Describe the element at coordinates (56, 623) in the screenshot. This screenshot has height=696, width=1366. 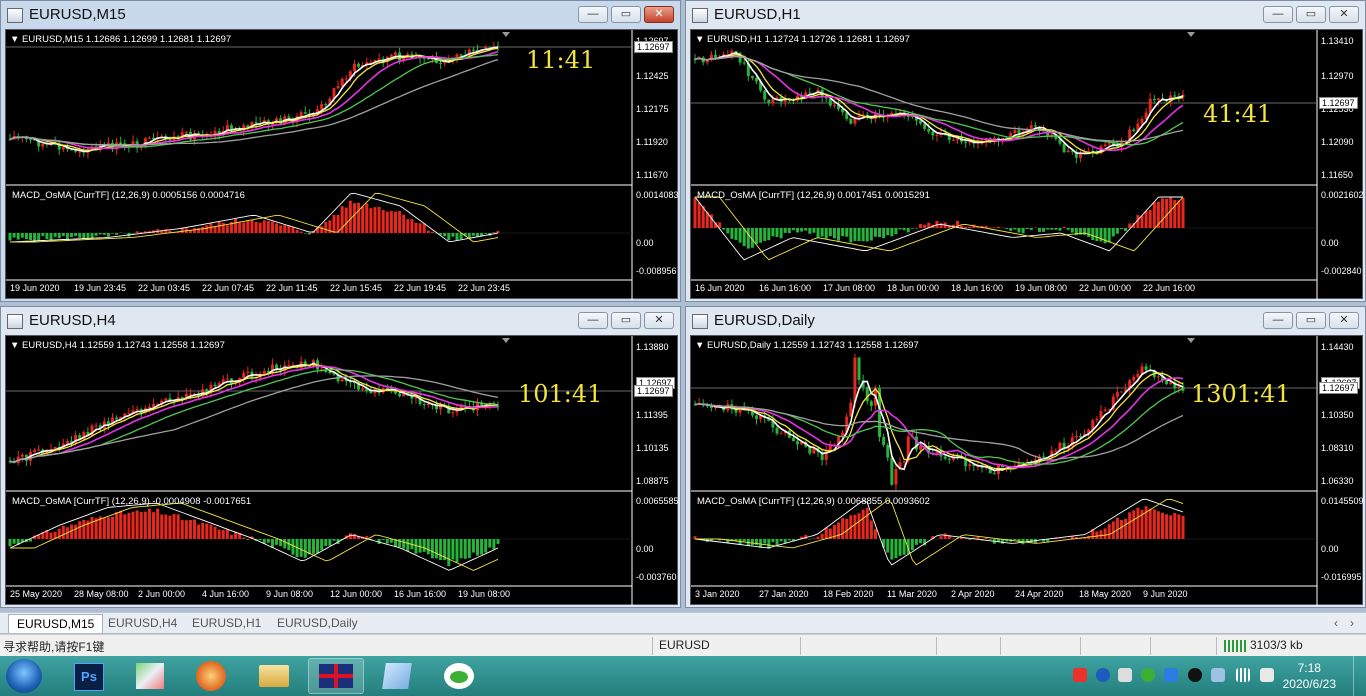
I see `tab-eurusd-m15: EURUSD,M15` at that location.